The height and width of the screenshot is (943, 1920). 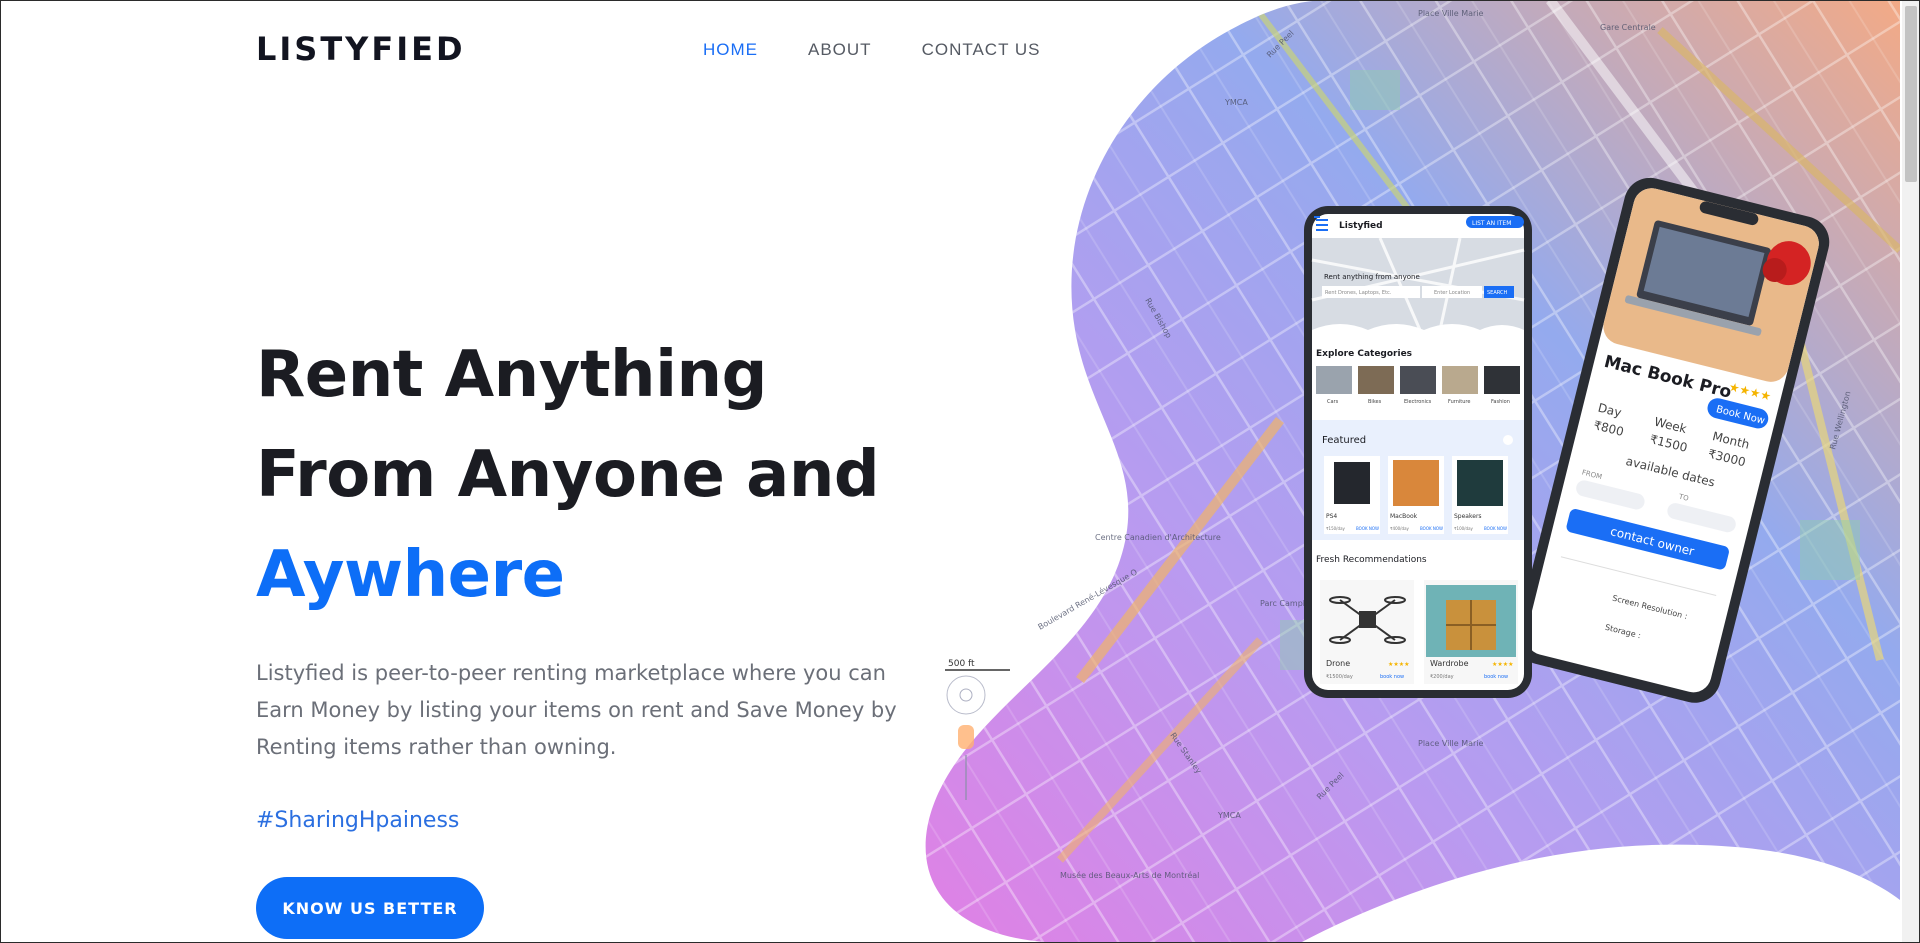 What do you see at coordinates (1331, 516) in the screenshot?
I see `featured-name: PS4` at bounding box center [1331, 516].